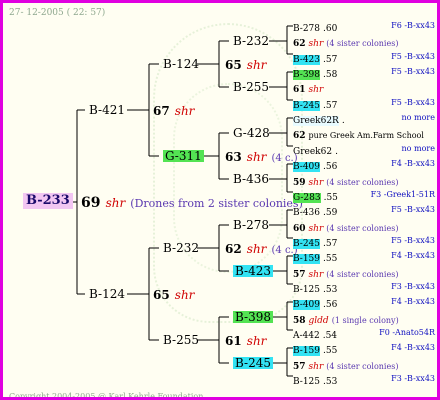 Image resolution: width=440 pixels, height=400 pixels. What do you see at coordinates (233, 65) in the screenshot?
I see `gen4-a1-num: 65` at bounding box center [233, 65].